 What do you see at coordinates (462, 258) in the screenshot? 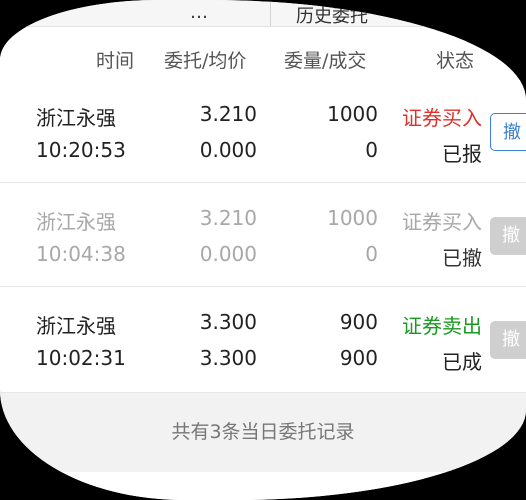
I see `order-state: 已撤` at bounding box center [462, 258].